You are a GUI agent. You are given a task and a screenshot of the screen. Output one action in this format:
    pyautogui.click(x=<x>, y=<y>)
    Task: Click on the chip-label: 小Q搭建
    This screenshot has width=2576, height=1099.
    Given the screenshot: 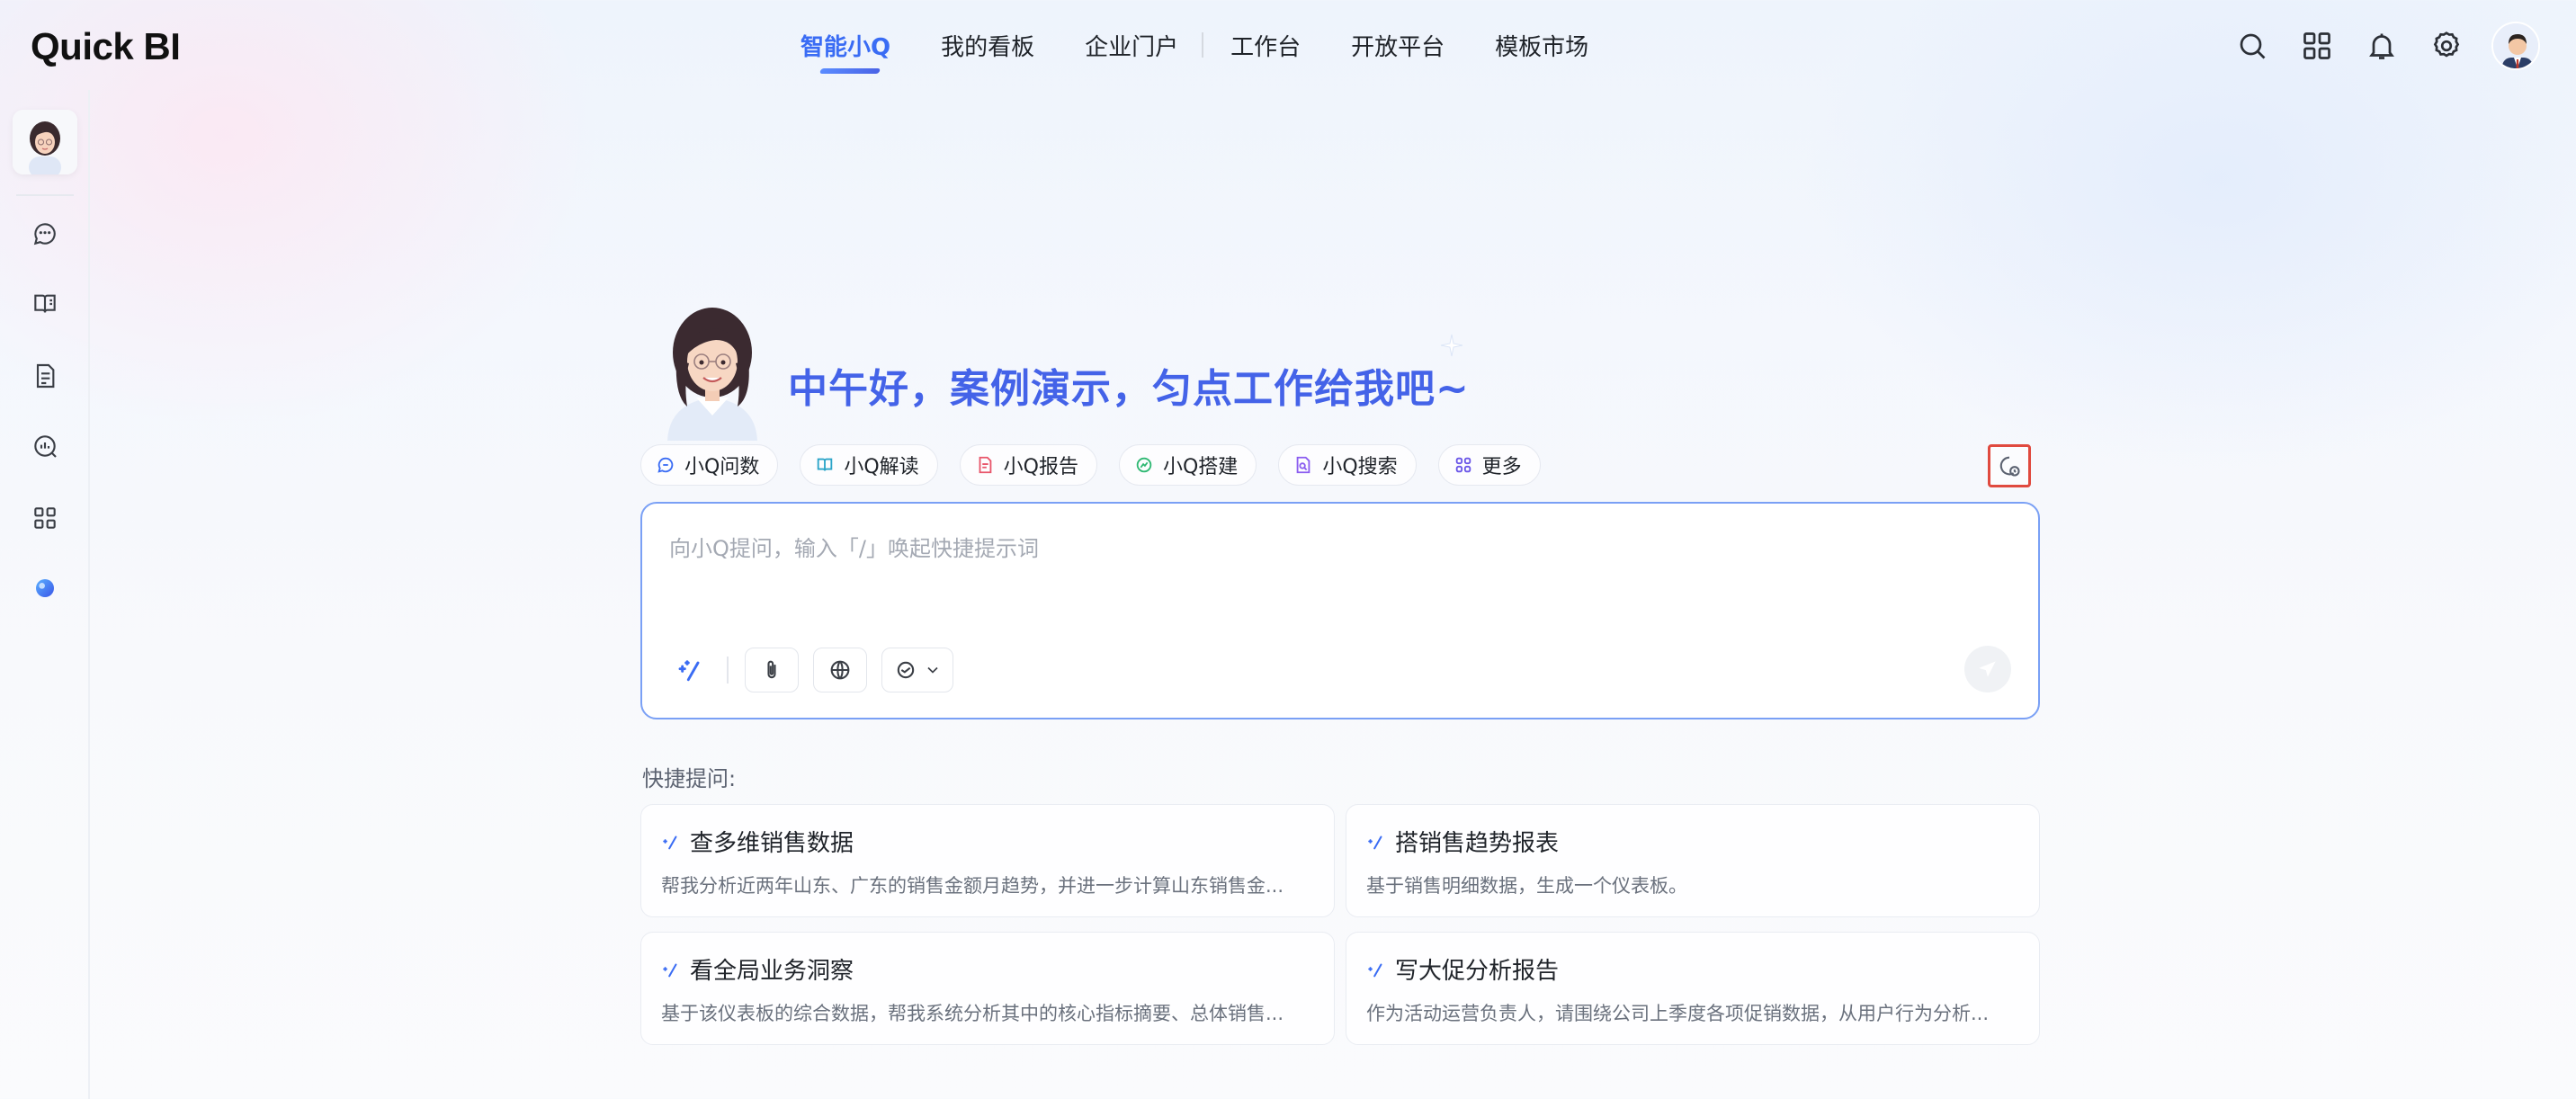 What is the action you would take?
    pyautogui.click(x=1200, y=467)
    